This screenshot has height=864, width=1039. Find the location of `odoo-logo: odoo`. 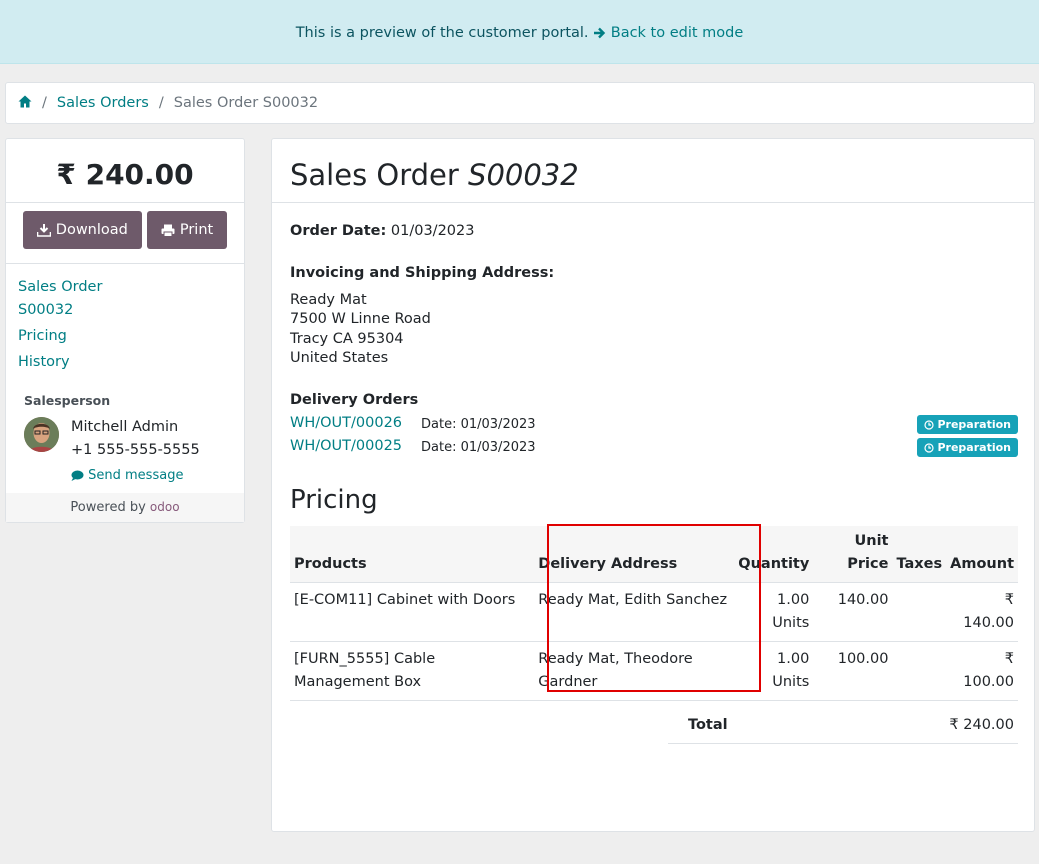

odoo-logo: odoo is located at coordinates (164, 507).